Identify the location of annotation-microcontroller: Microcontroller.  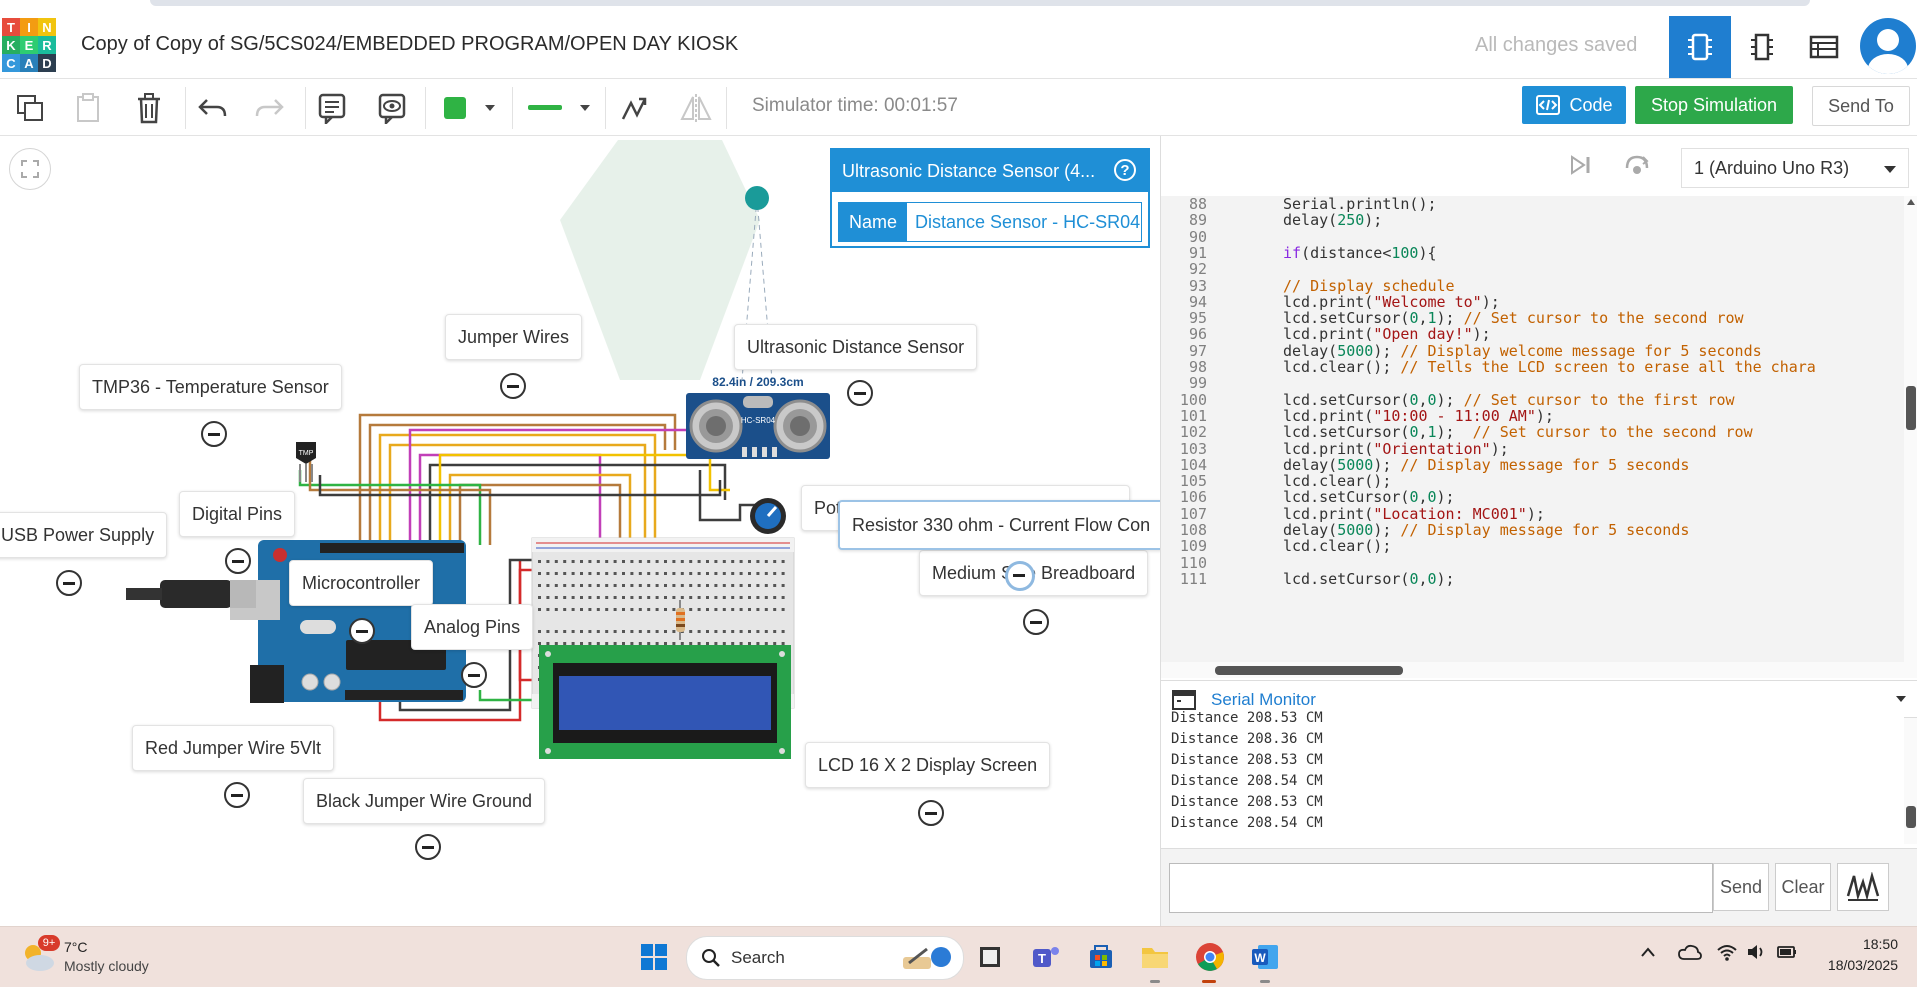
(361, 583).